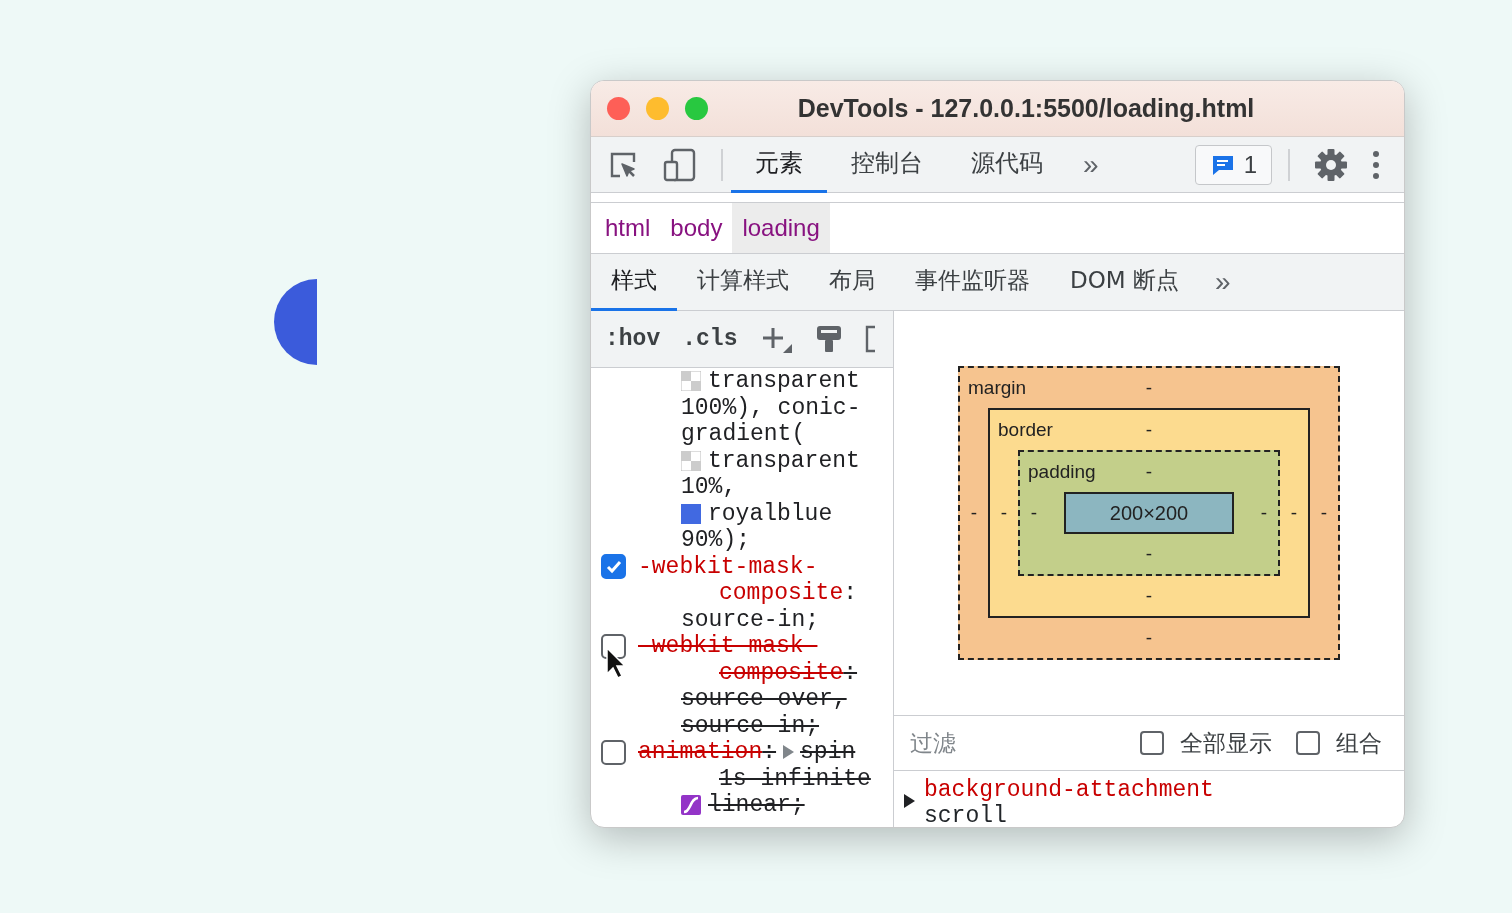  What do you see at coordinates (618, 108) in the screenshot?
I see `close-button` at bounding box center [618, 108].